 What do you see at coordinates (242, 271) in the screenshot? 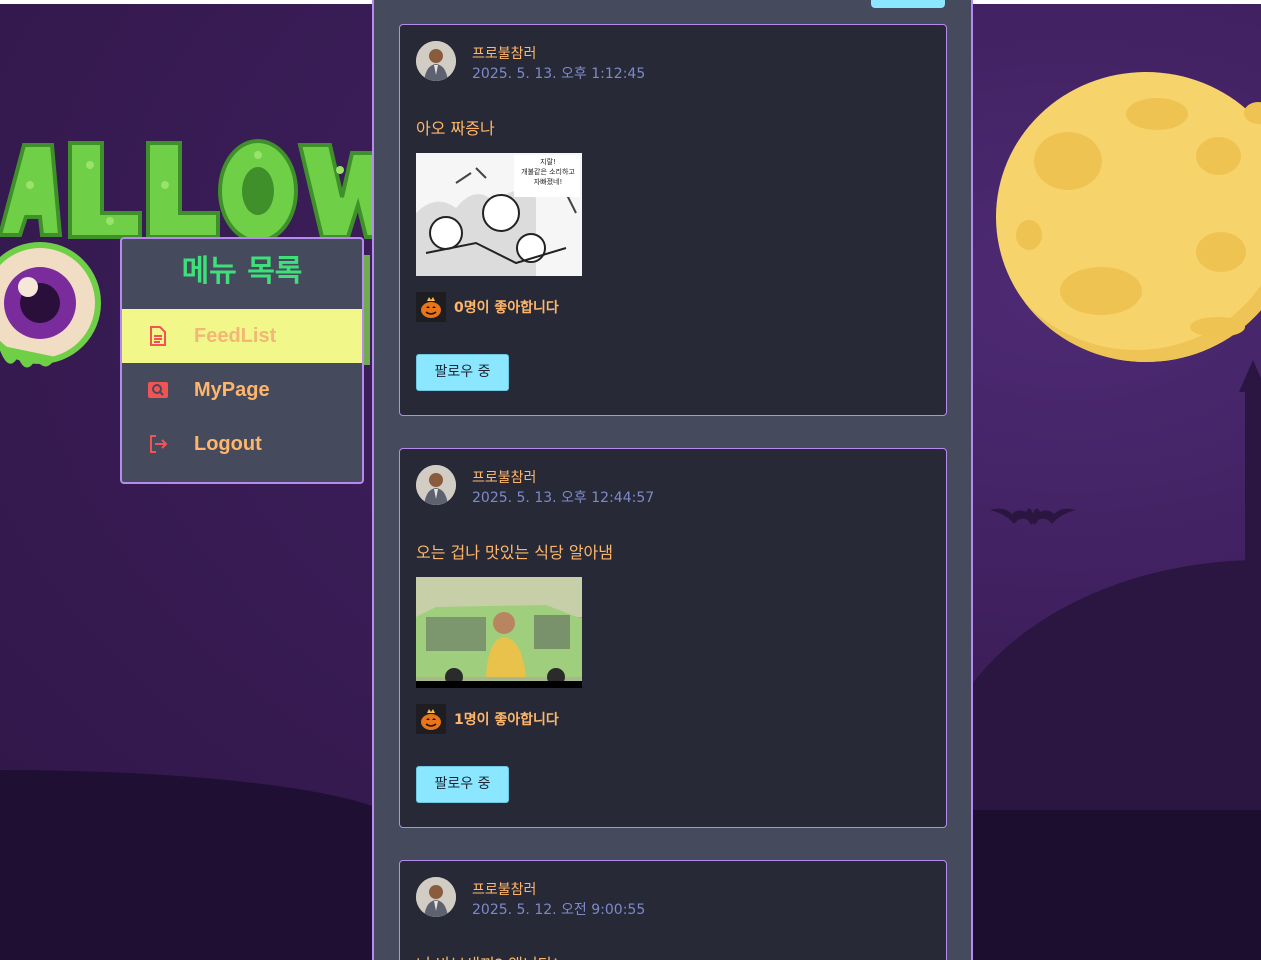
I see `menu-title: 메뉴 목록` at bounding box center [242, 271].